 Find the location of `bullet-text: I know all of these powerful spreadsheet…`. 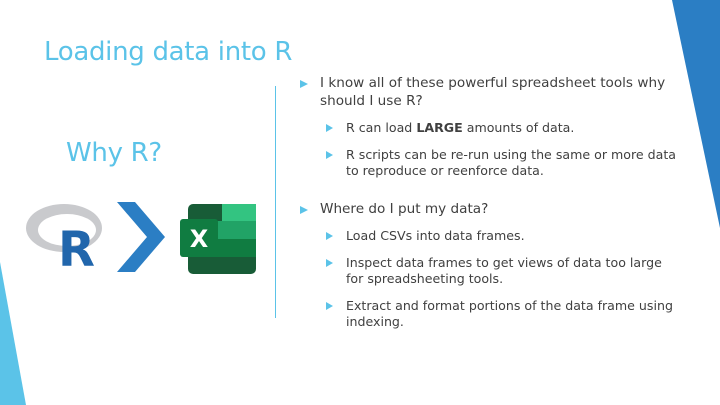

bullet-text: I know all of these powerful spreadsheet… is located at coordinates (493, 92).